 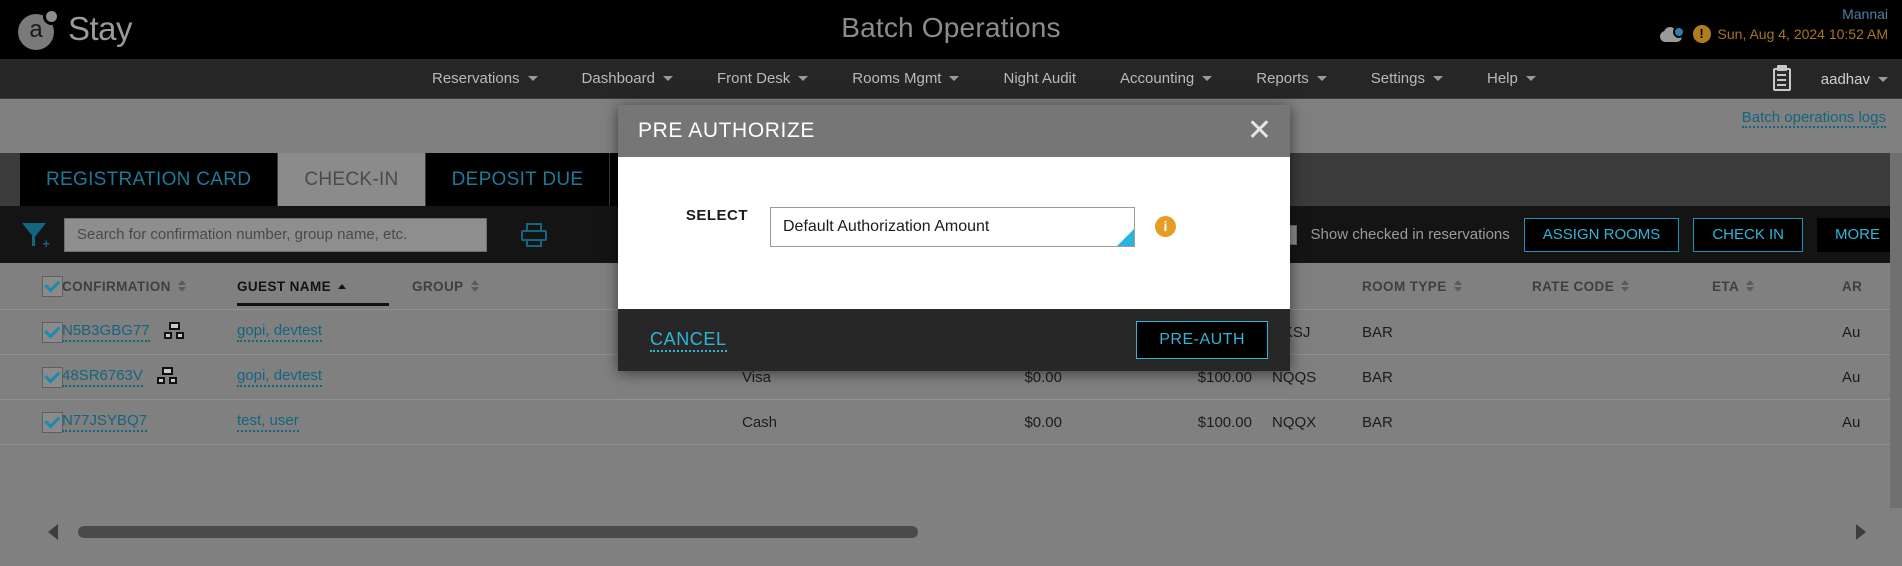 What do you see at coordinates (1622, 286) in the screenshot?
I see `column-header-rate-code: RATE CODE` at bounding box center [1622, 286].